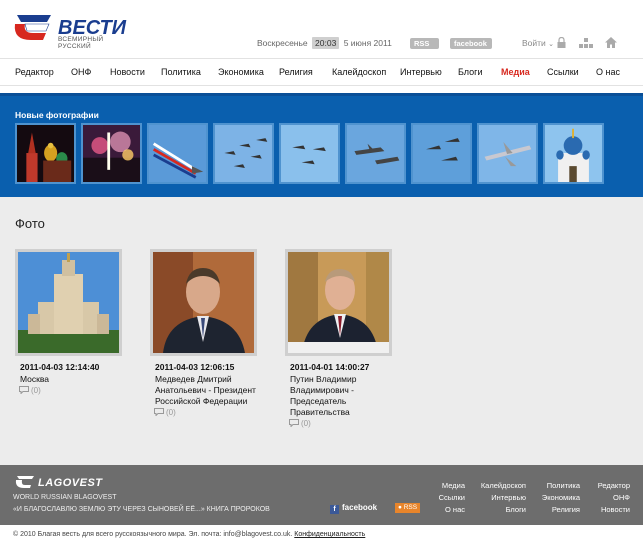 Image resolution: width=643 pixels, height=545 pixels. Describe the element at coordinates (57, 115) in the screenshot. I see `new-photos-title: Новые фотографии` at that location.